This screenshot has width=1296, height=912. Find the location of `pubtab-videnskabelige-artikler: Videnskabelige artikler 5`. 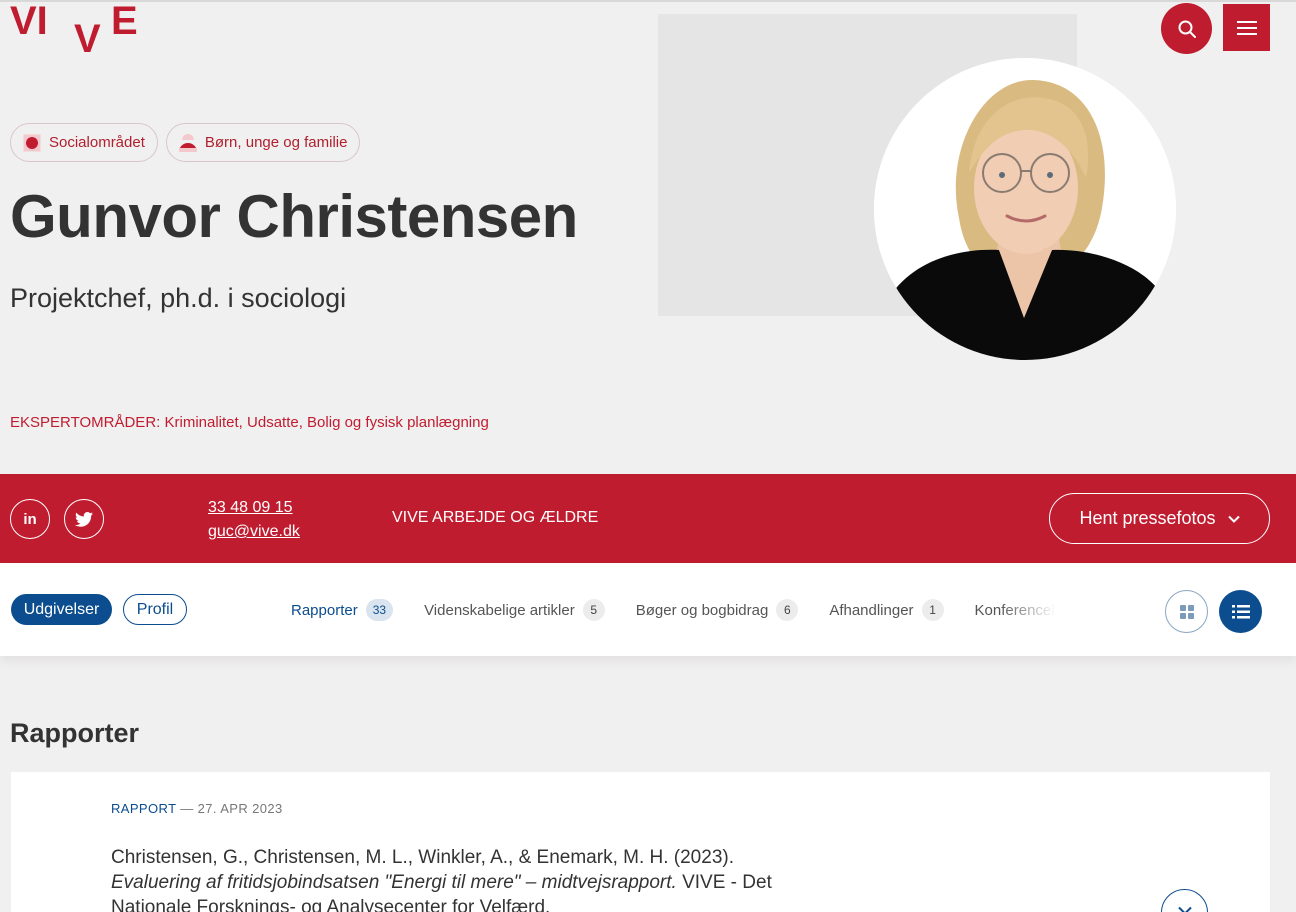

pubtab-videnskabelige-artikler: Videnskabelige artikler 5 is located at coordinates (514, 610).